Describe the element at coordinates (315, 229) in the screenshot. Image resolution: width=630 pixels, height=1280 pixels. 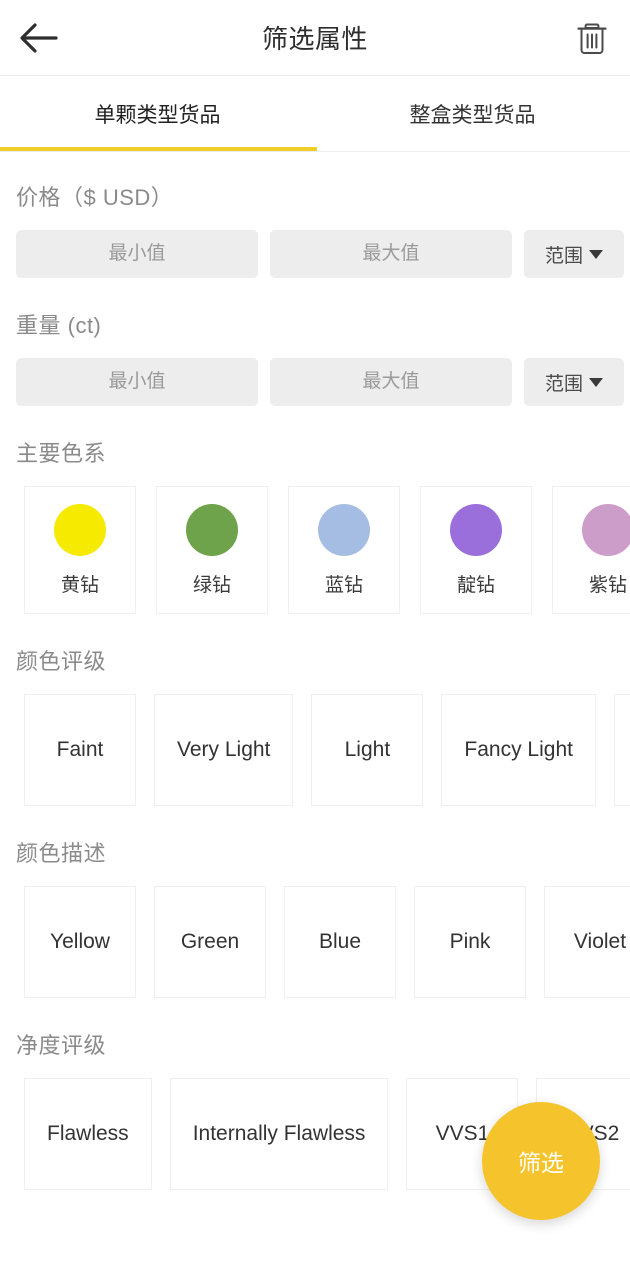
I see `section-price: 价格（$ USD） 范围` at that location.